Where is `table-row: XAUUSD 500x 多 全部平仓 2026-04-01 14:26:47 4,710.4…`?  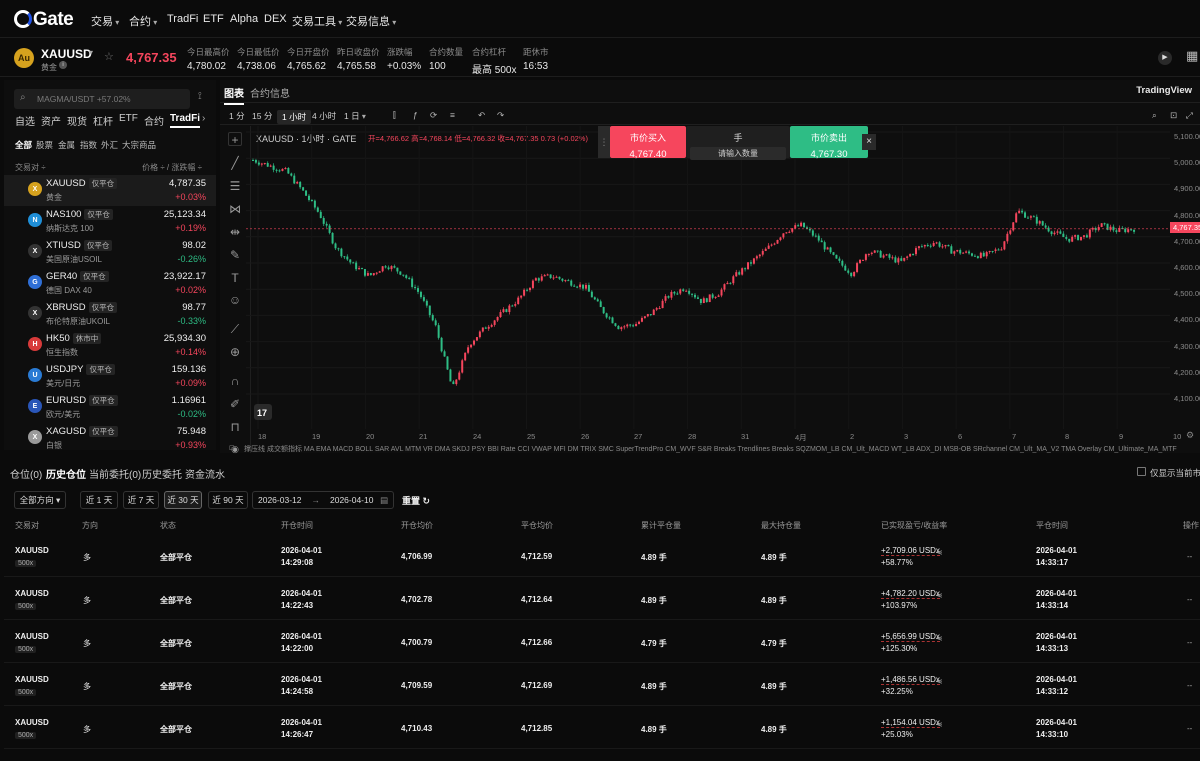 table-row: XAUUSD 500x 多 全部平仓 2026-04-01 14:26:47 4,710.4… is located at coordinates (602, 727).